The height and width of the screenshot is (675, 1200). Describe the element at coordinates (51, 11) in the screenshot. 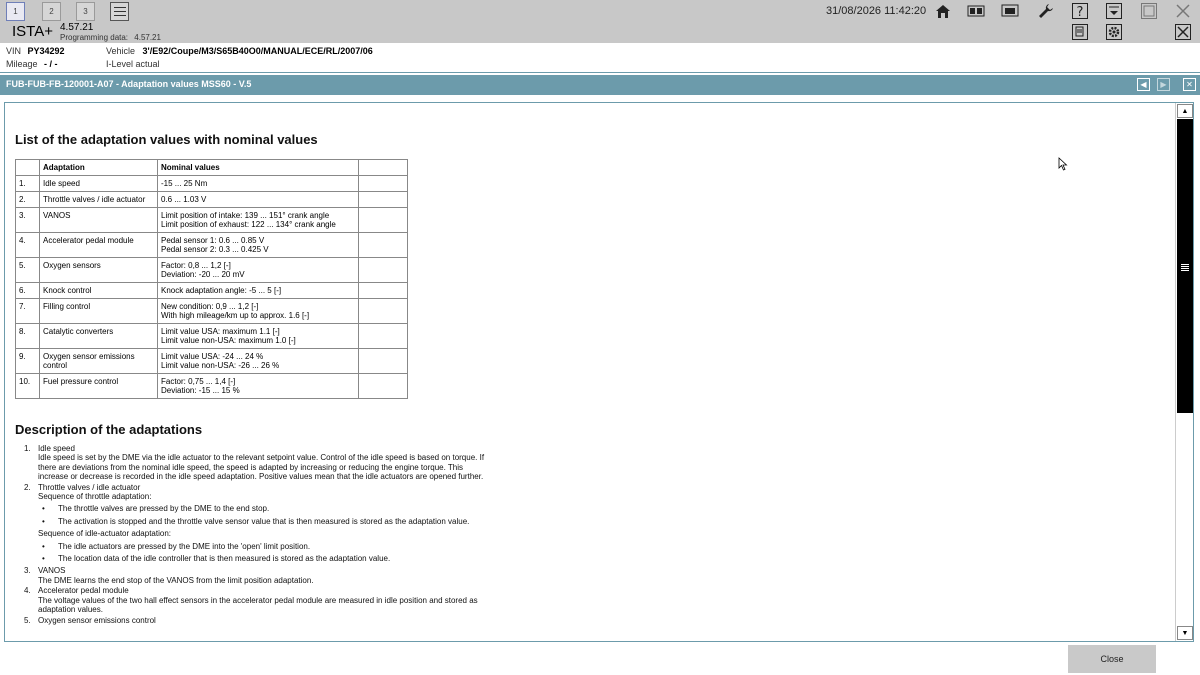

I see `session-tab-2: 2` at that location.